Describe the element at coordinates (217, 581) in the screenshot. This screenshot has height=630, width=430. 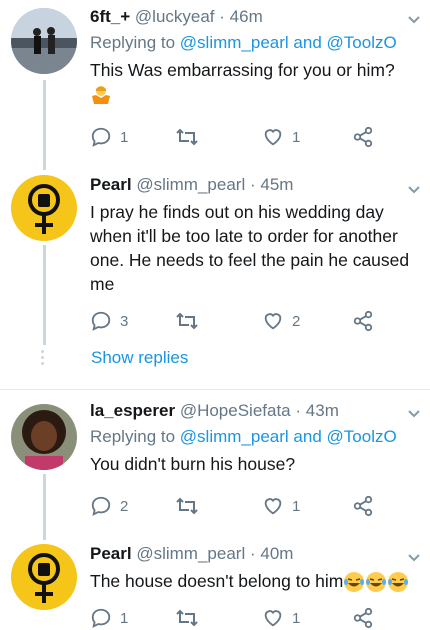
I see `tweet-text-content: The house doesn't belong to him` at that location.